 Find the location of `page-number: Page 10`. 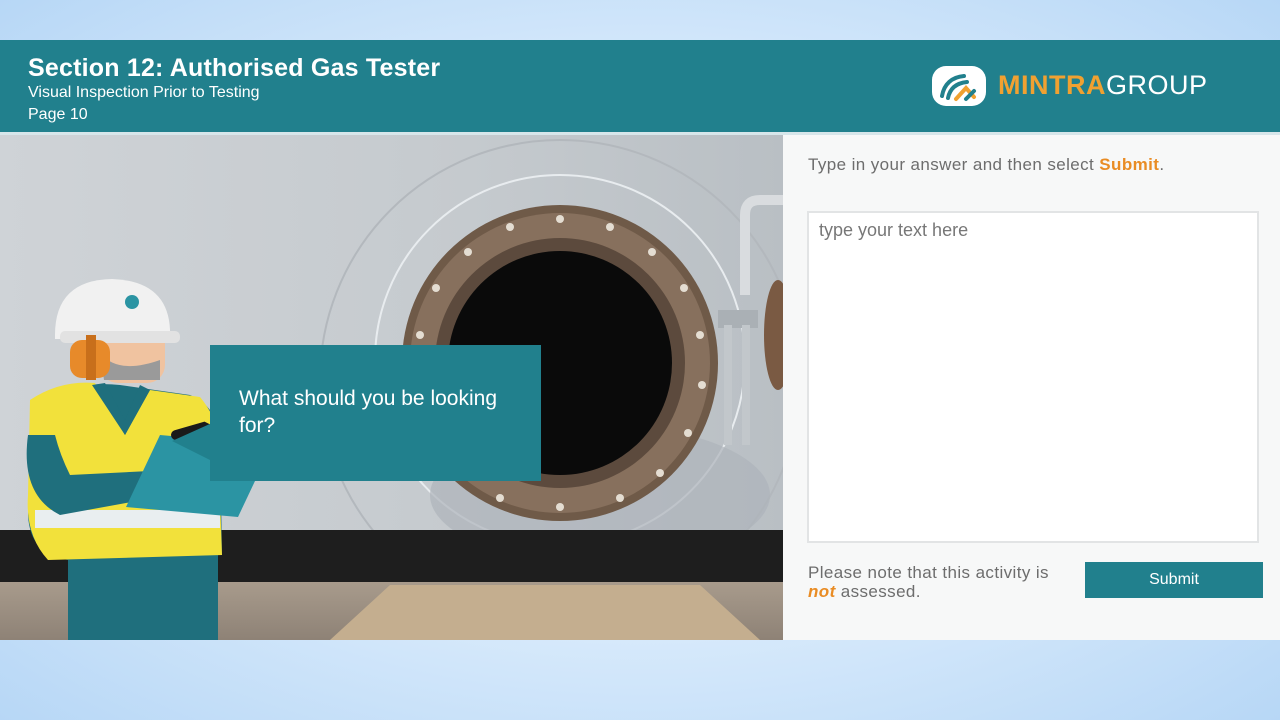

page-number: Page 10 is located at coordinates (58, 114).